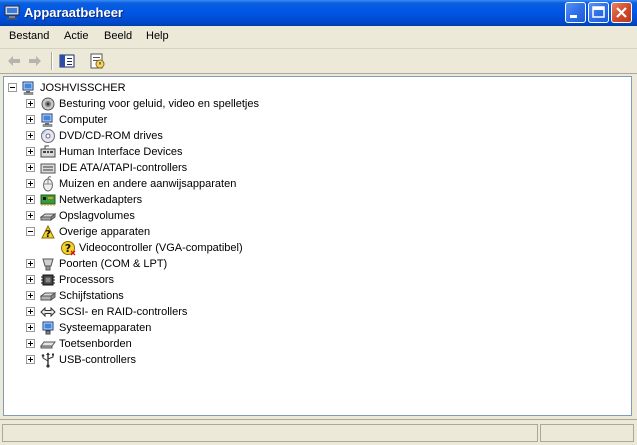 The width and height of the screenshot is (637, 445). Describe the element at coordinates (318, 61) in the screenshot. I see `toolbar` at that location.